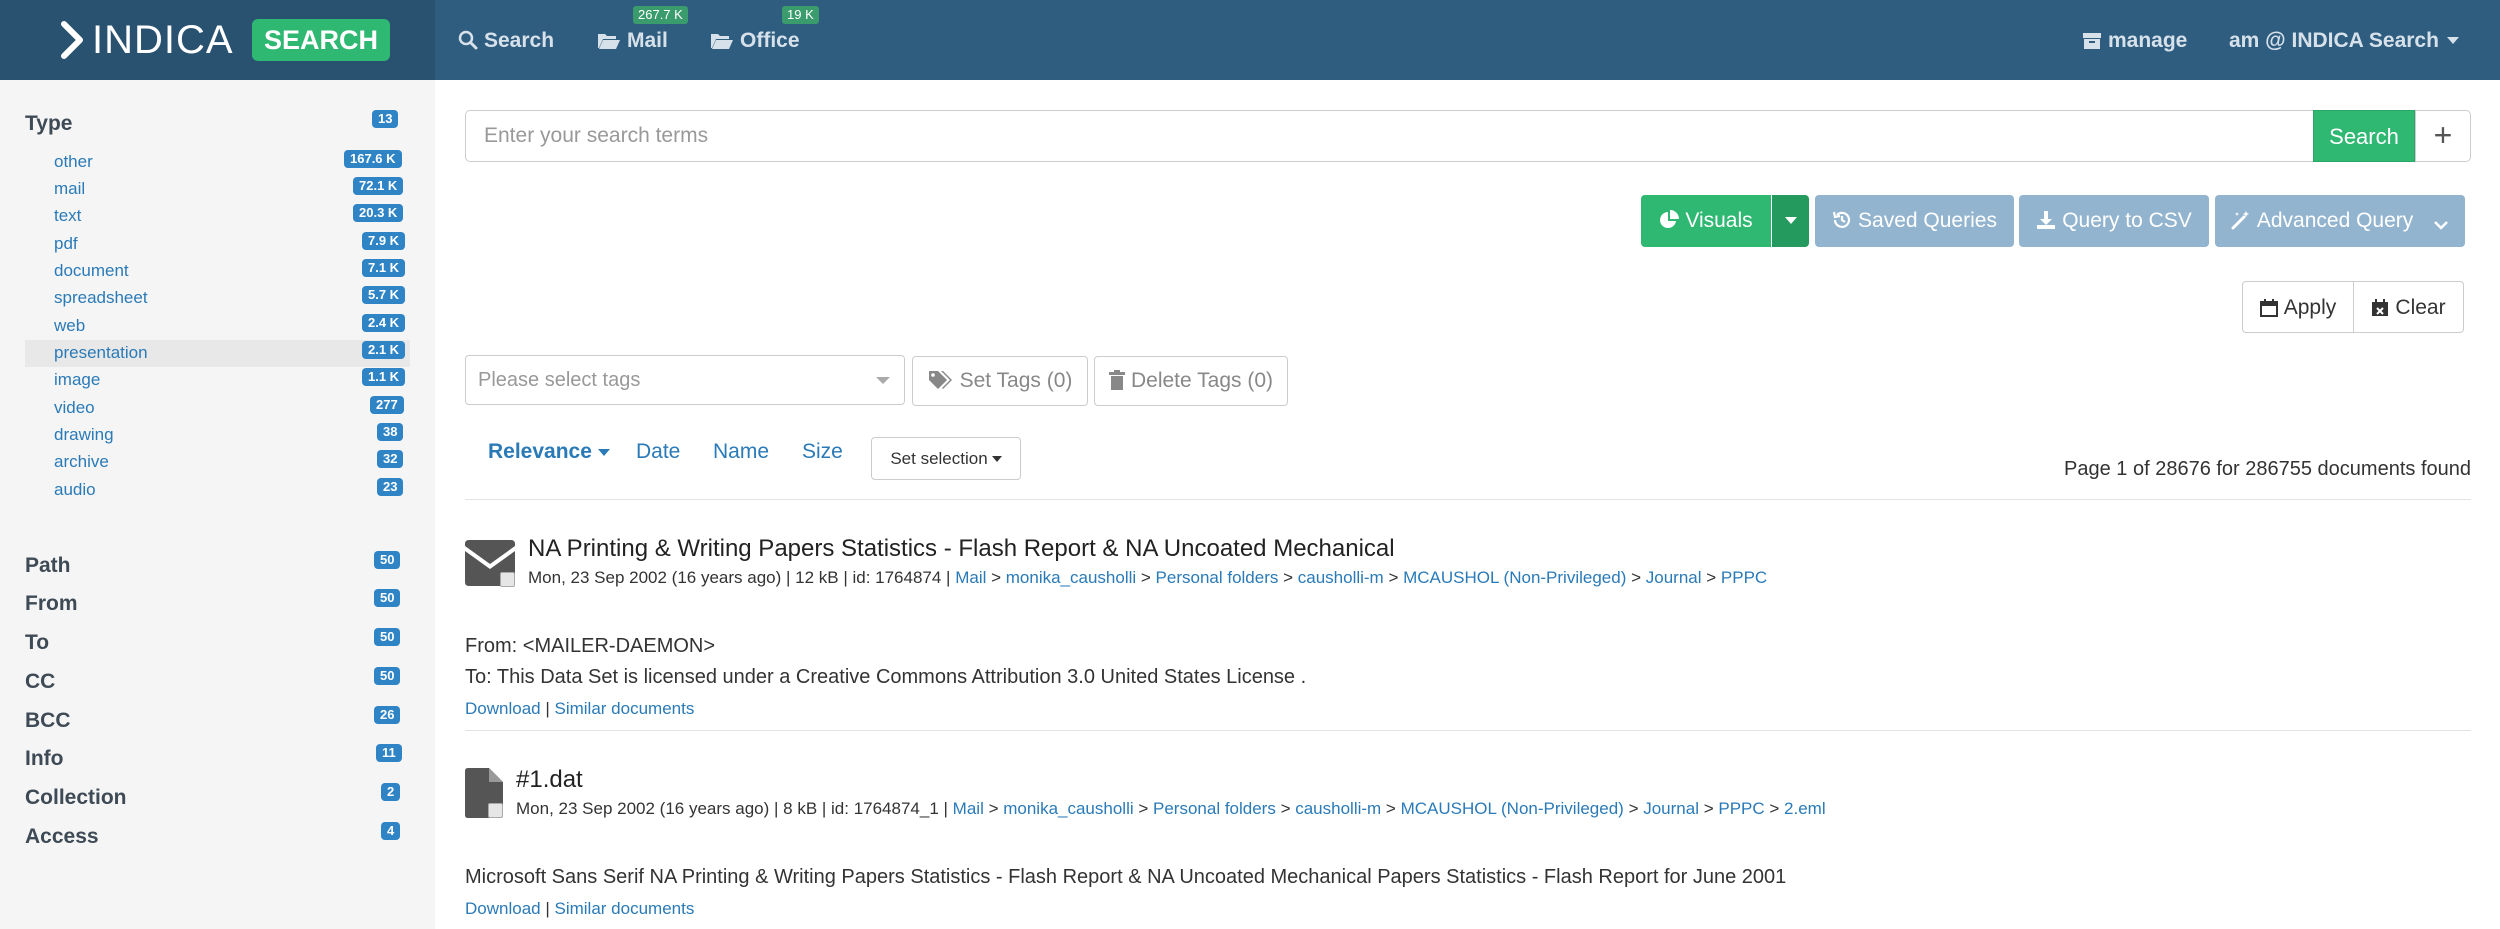 This screenshot has width=2500, height=929. What do you see at coordinates (1389, 136) in the screenshot?
I see `search-input` at bounding box center [1389, 136].